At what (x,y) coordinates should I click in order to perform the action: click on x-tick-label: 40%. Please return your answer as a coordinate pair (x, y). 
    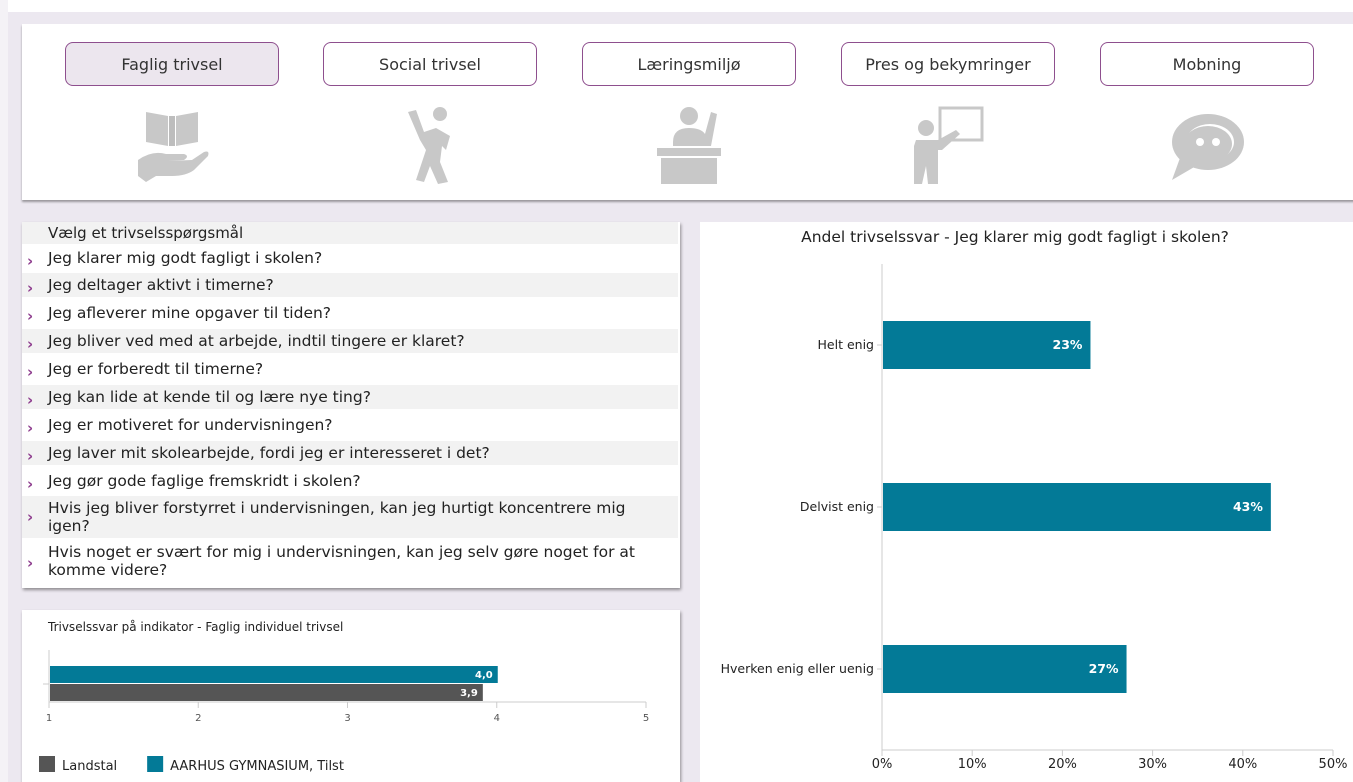
    Looking at the image, I should click on (1242, 764).